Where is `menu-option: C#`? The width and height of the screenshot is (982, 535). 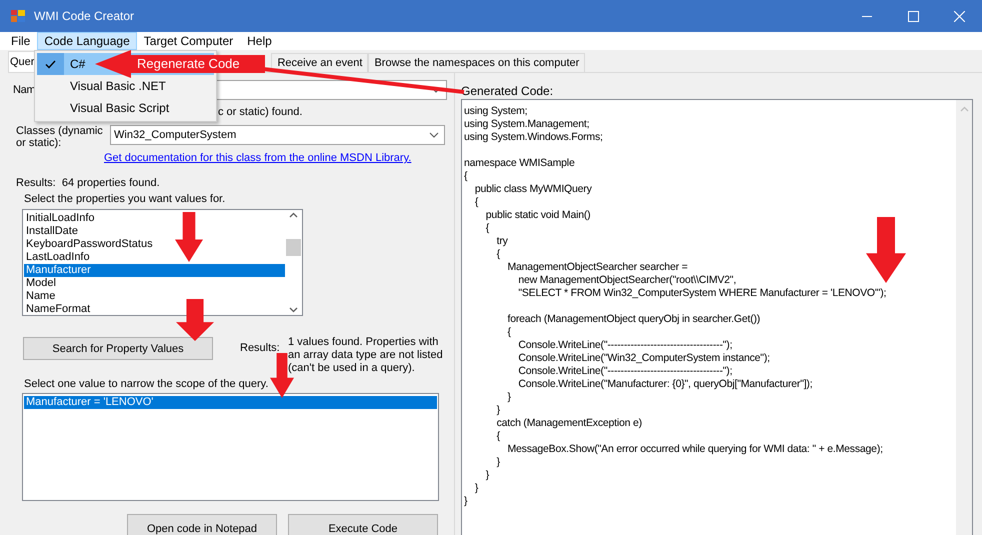 menu-option: C# is located at coordinates (78, 64).